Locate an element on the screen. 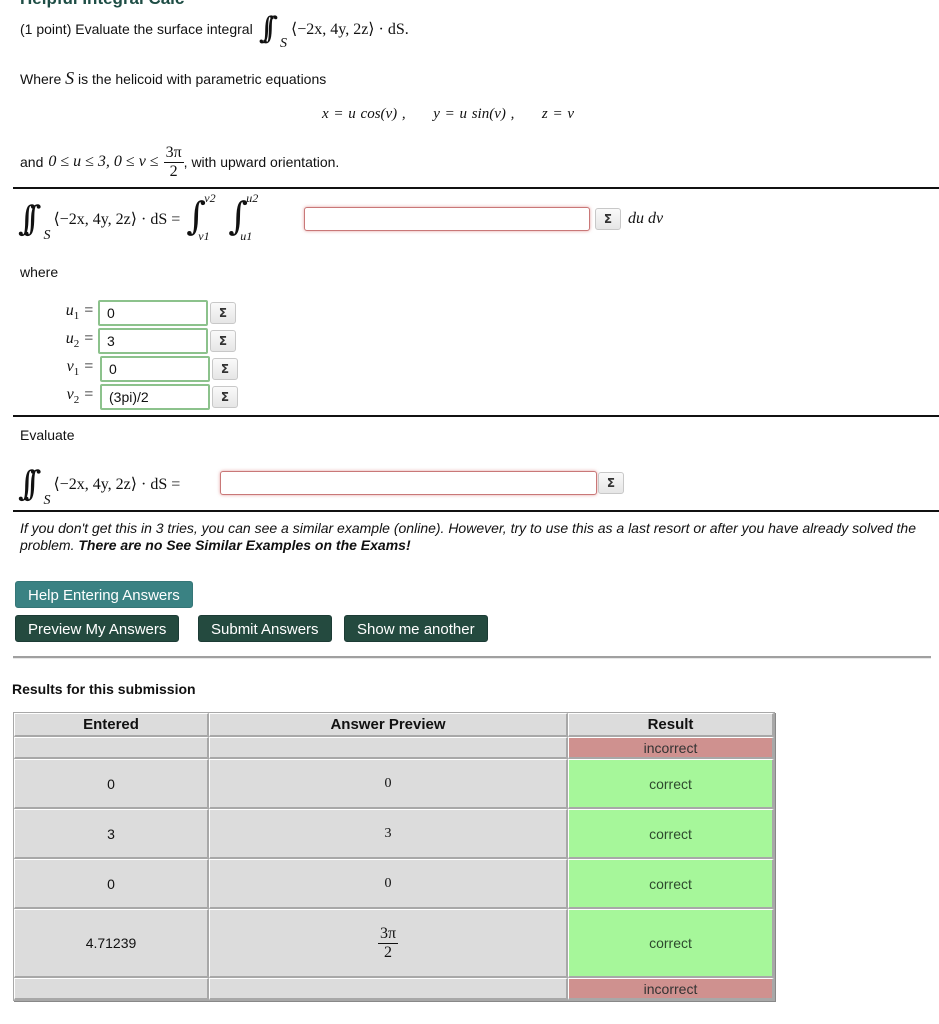 The width and height of the screenshot is (939, 1024). column-header-result: Result is located at coordinates (671, 725).